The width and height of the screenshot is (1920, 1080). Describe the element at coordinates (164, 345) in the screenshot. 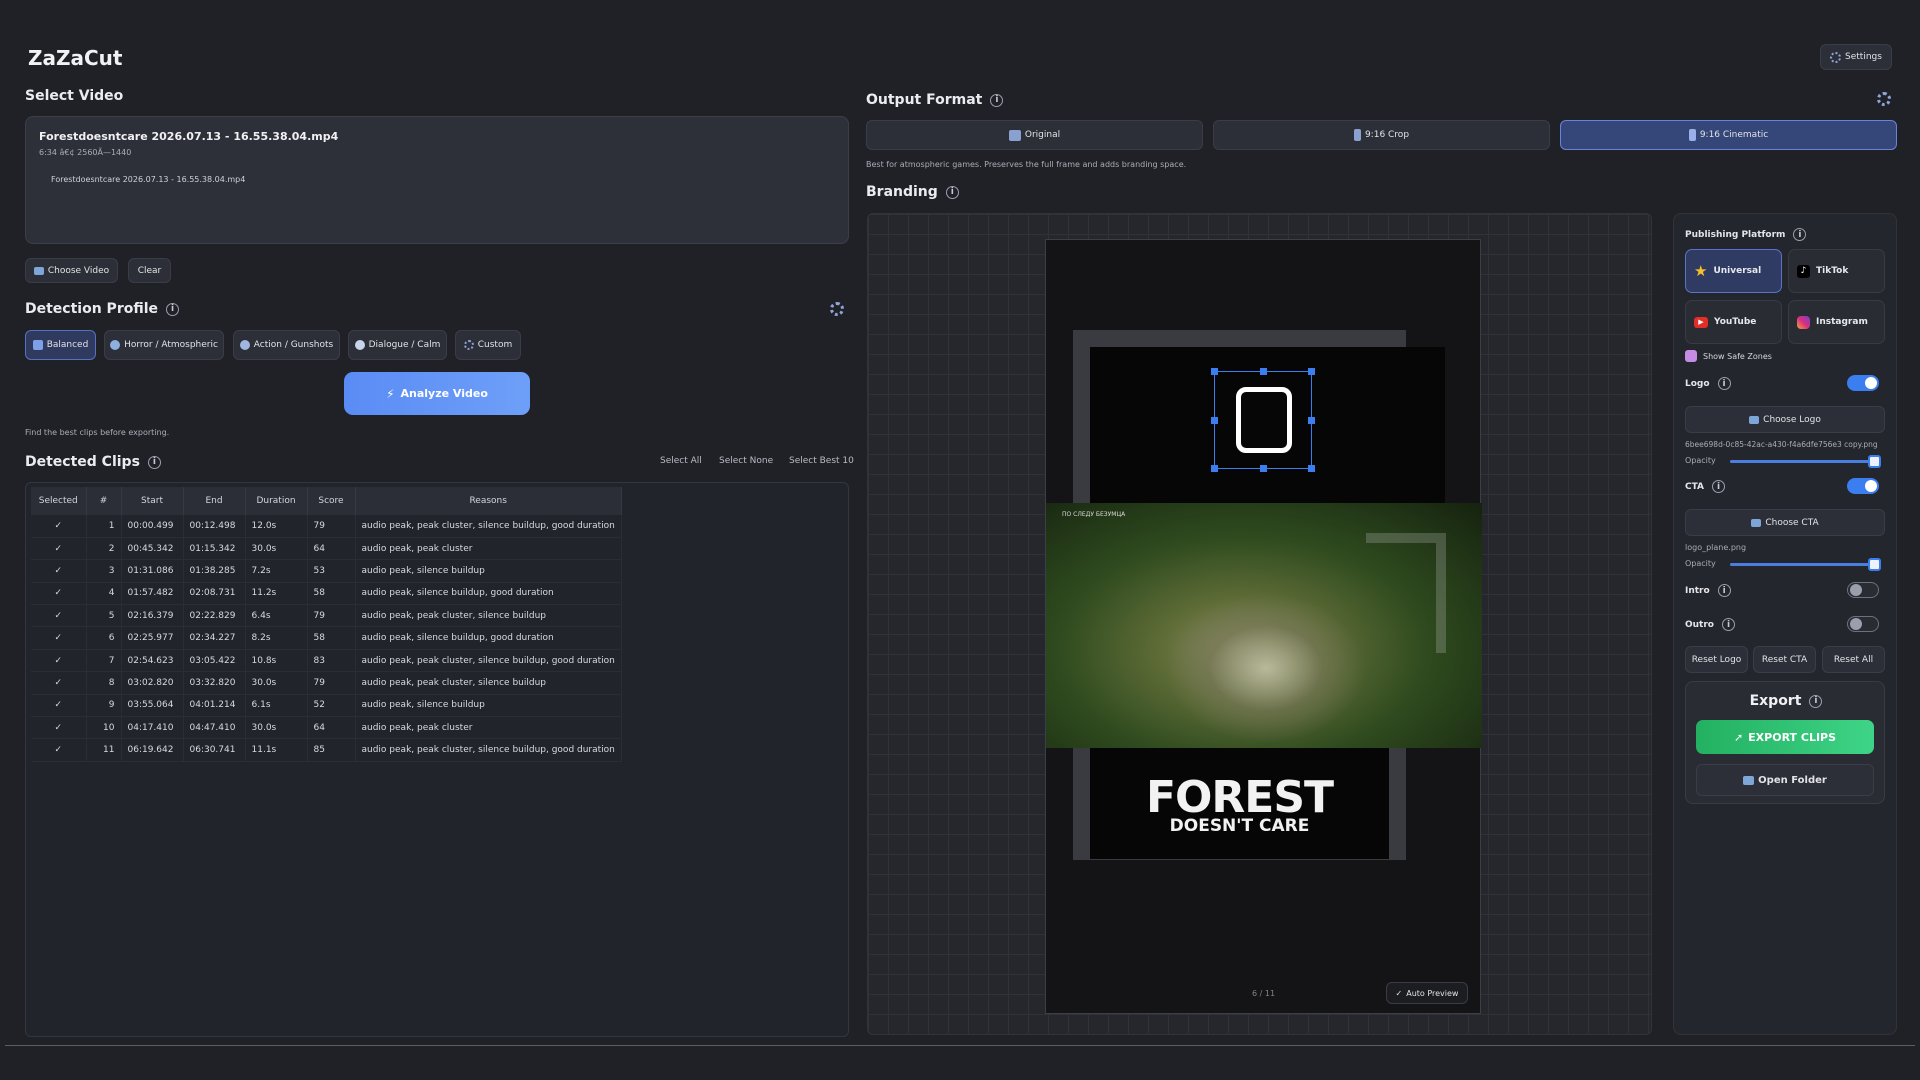

I see `profile-horror: Horror / Atmospheric` at that location.